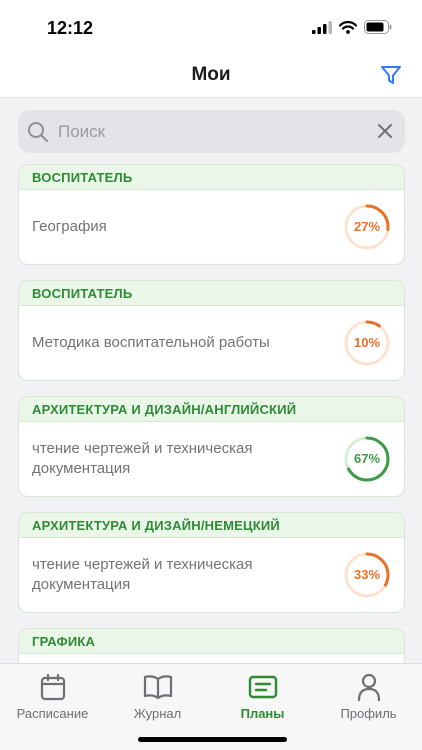 This screenshot has height=750, width=422. I want to click on tab-label: Журнал, so click(157, 713).